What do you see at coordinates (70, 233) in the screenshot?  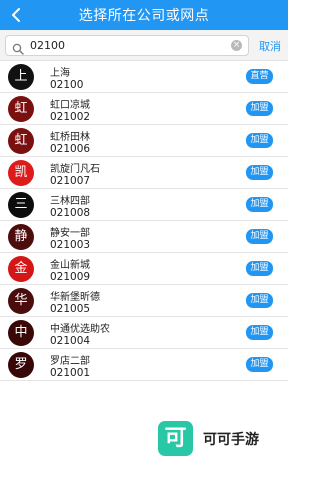 I see `item-name: 静安一部` at bounding box center [70, 233].